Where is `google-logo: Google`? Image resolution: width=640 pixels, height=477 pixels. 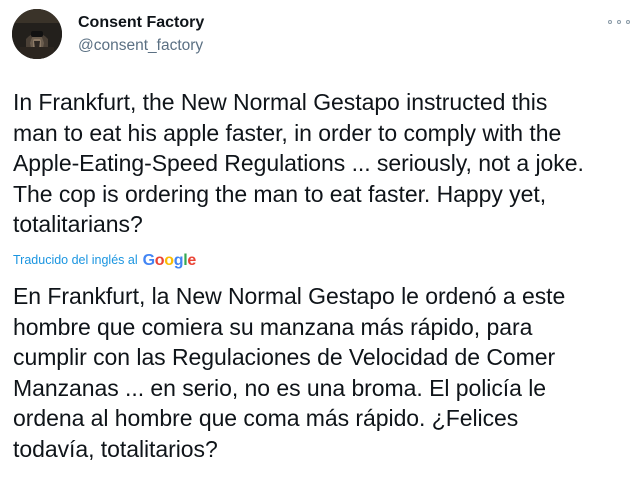 google-logo: Google is located at coordinates (169, 261).